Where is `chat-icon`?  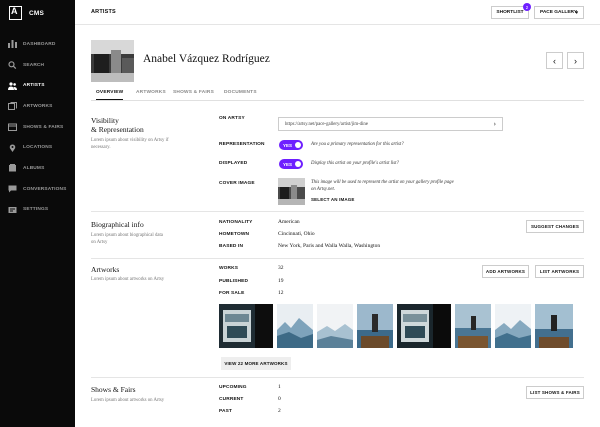 chat-icon is located at coordinates (12, 189).